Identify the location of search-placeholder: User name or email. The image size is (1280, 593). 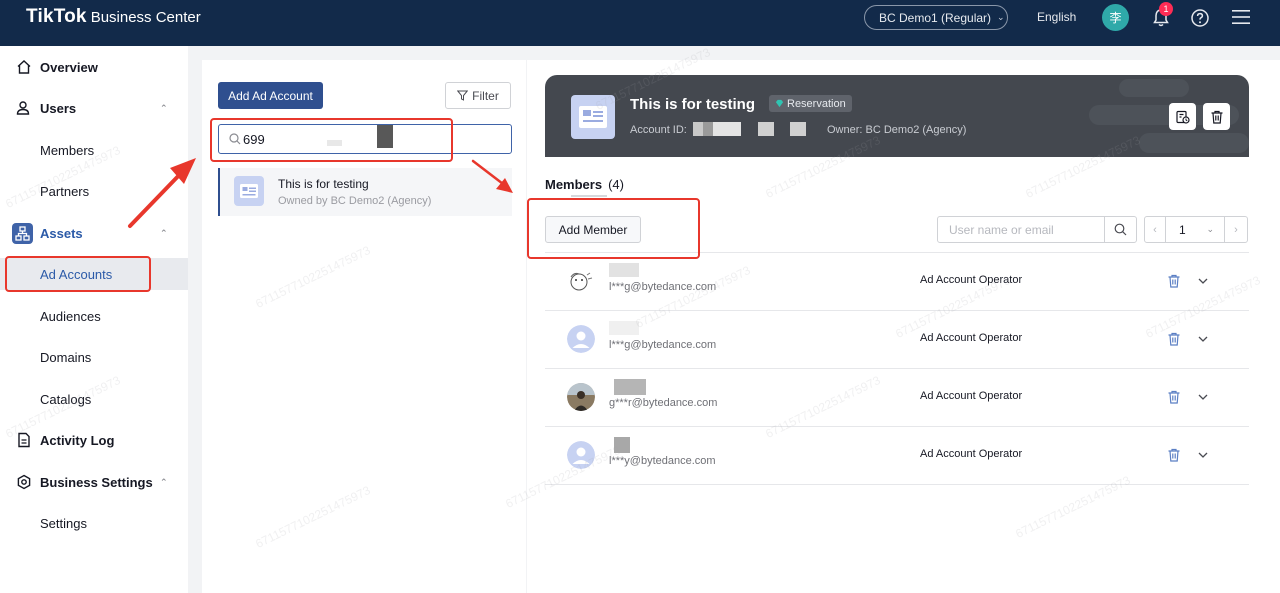
(1001, 229).